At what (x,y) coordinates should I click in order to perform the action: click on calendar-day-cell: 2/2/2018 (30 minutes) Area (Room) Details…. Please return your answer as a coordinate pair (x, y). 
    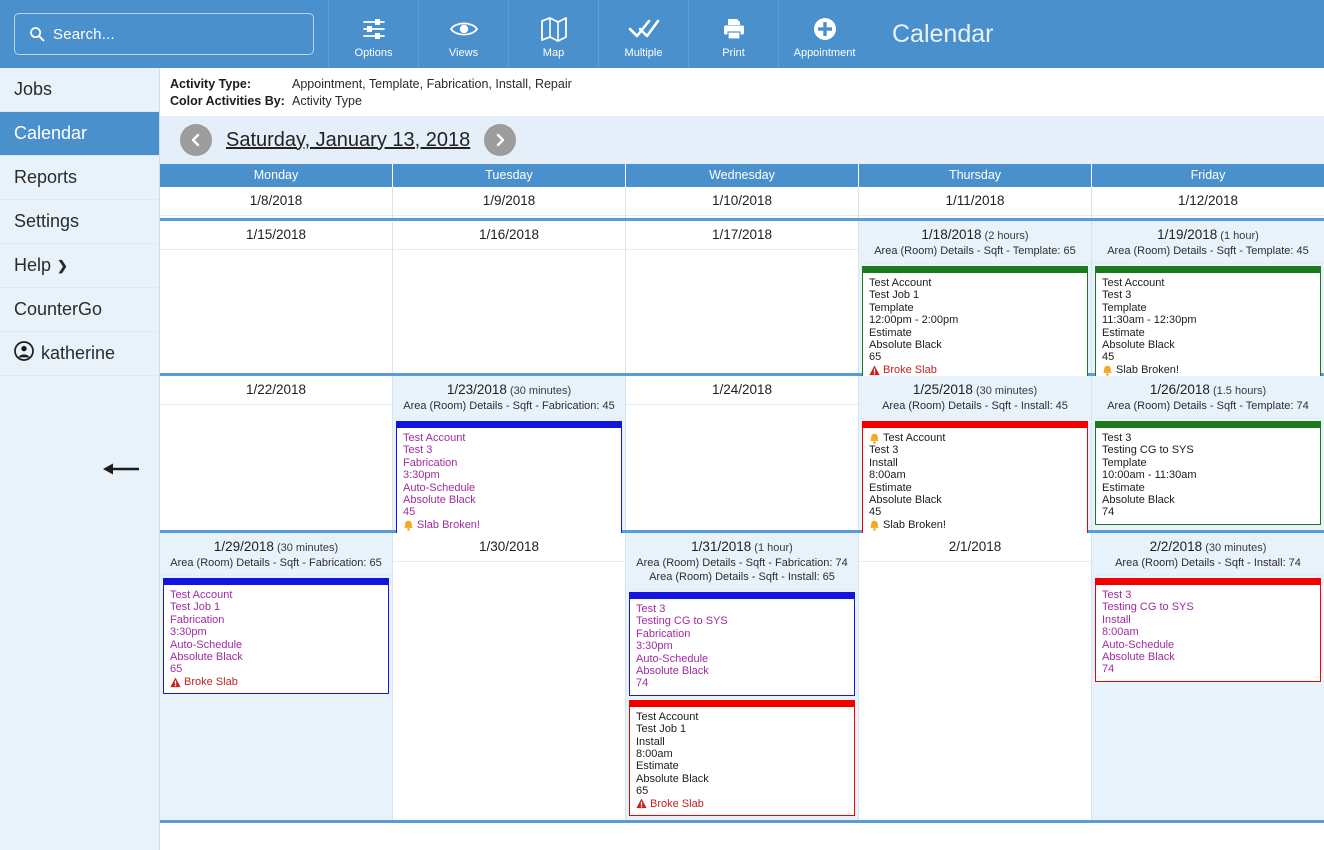
    Looking at the image, I should click on (1208, 676).